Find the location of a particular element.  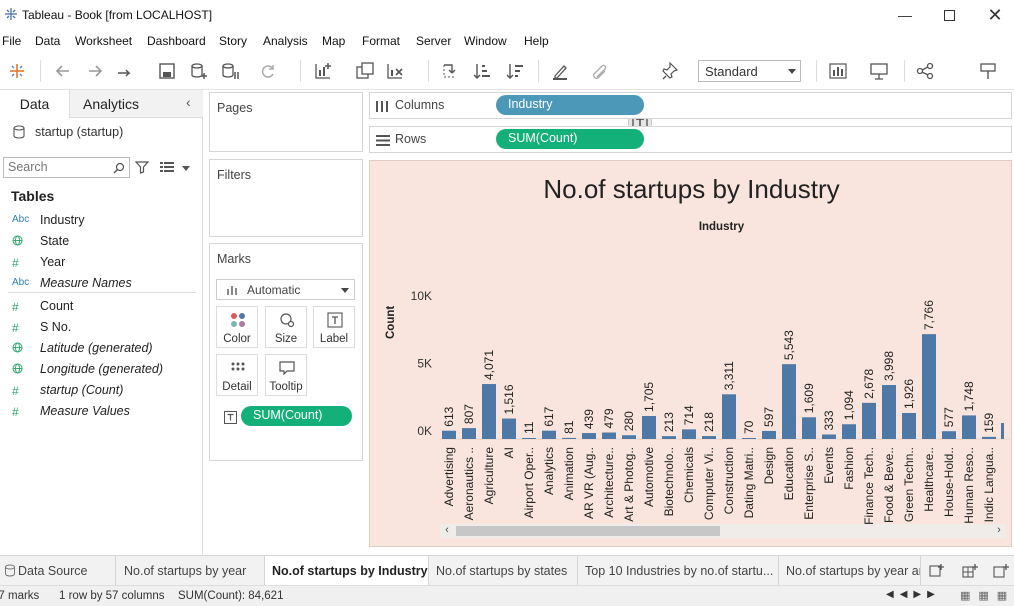

chevron-down-icon is located at coordinates (186, 168).